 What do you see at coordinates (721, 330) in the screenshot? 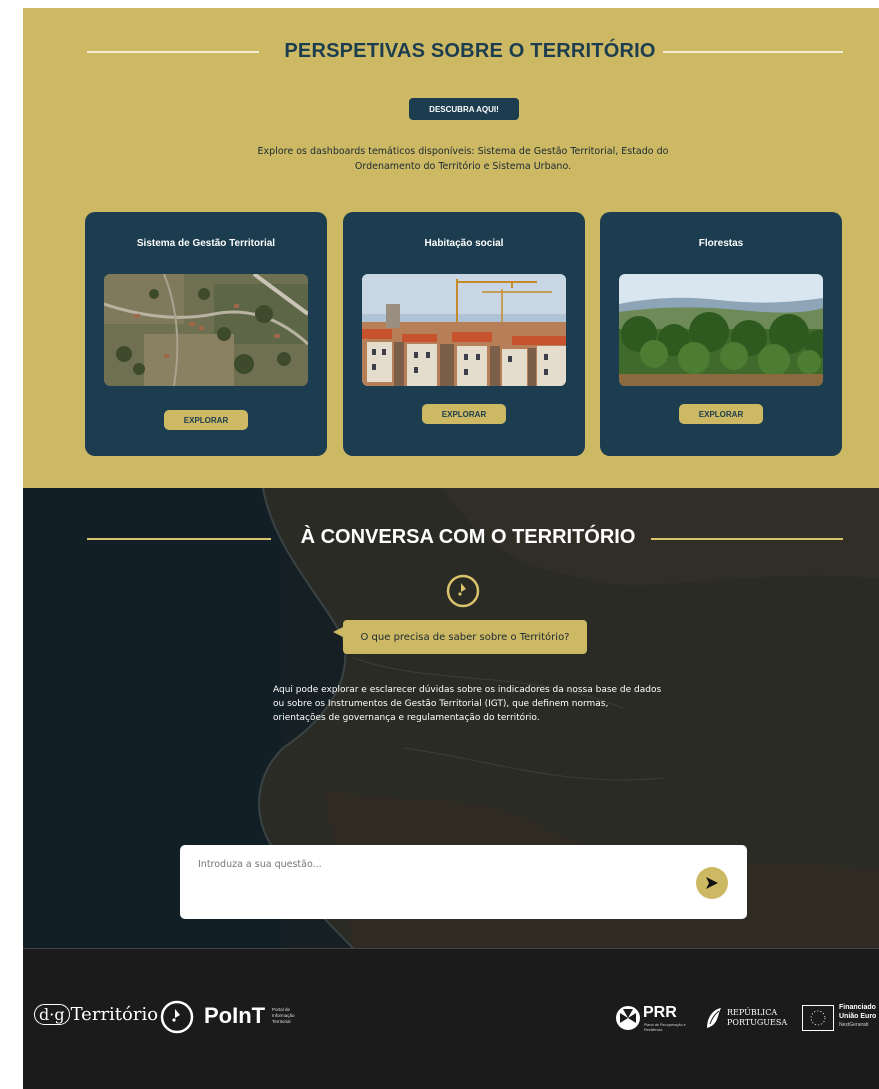
I see `forest-photo-image` at bounding box center [721, 330].